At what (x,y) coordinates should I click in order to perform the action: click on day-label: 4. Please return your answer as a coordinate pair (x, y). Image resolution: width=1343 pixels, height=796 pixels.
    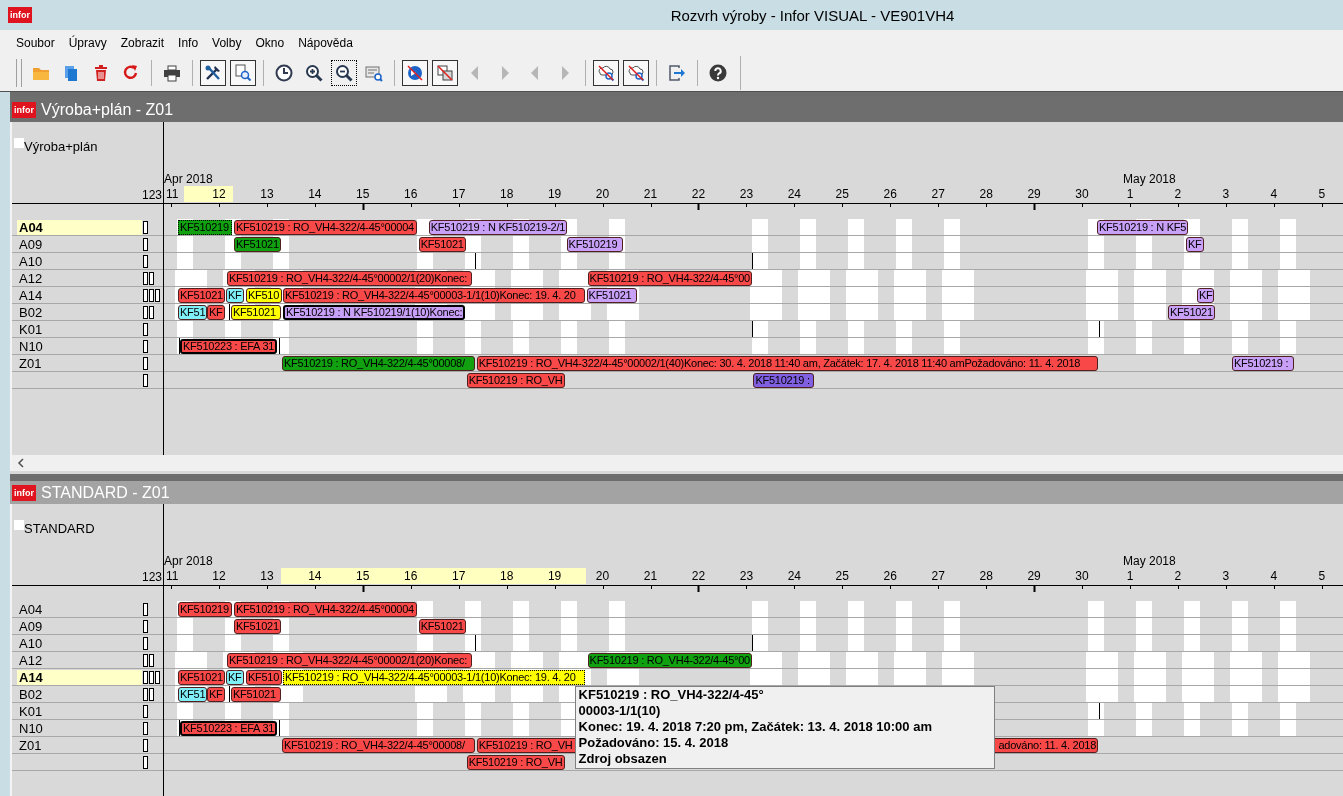
    Looking at the image, I should click on (1274, 576).